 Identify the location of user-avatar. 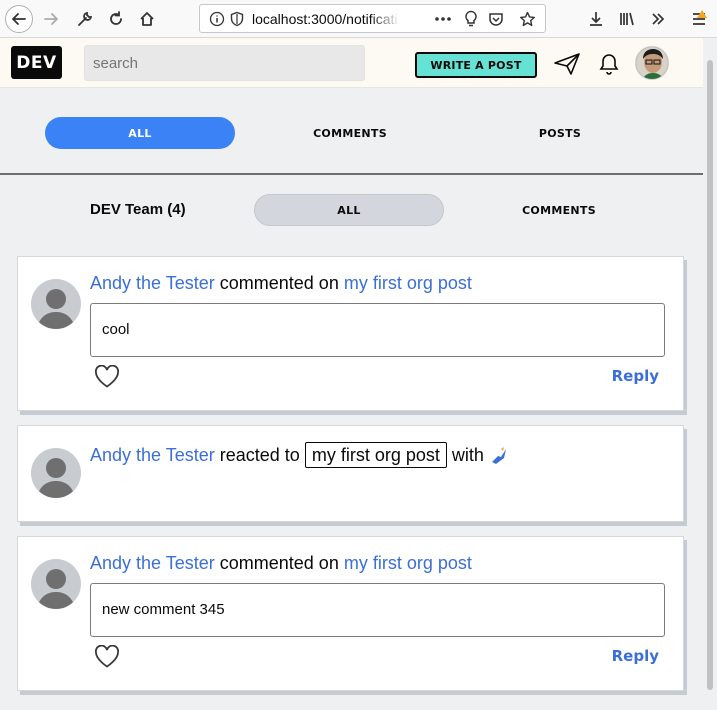
(652, 63).